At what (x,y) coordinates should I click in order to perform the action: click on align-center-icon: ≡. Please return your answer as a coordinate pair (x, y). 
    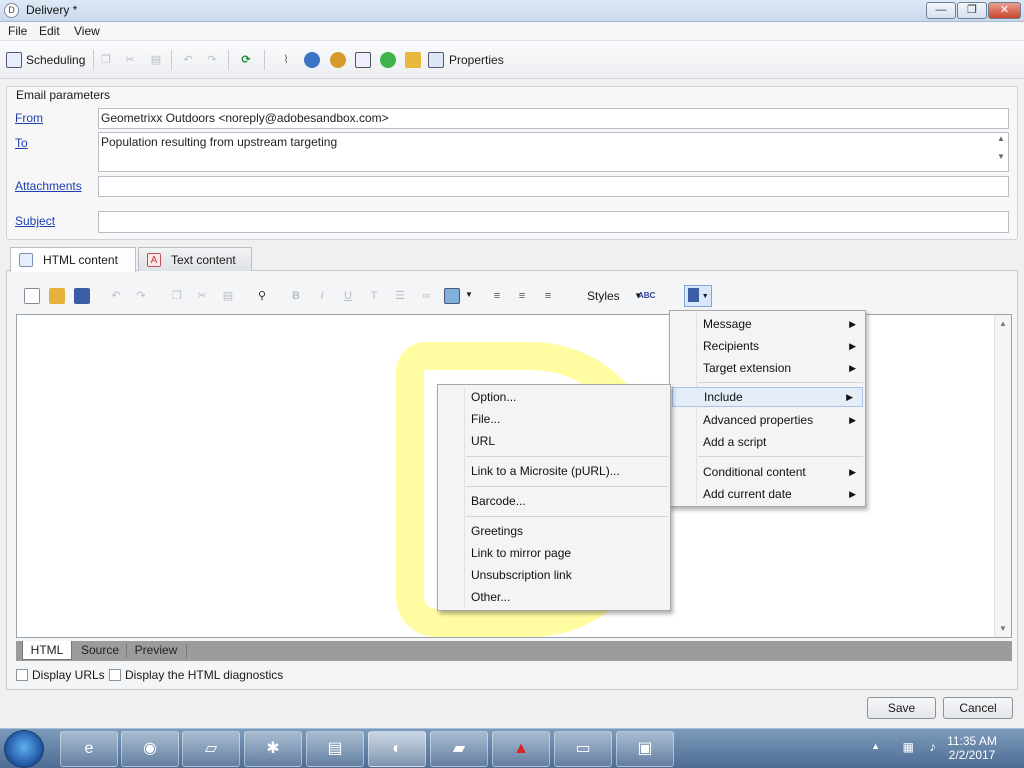
    Looking at the image, I should click on (522, 296).